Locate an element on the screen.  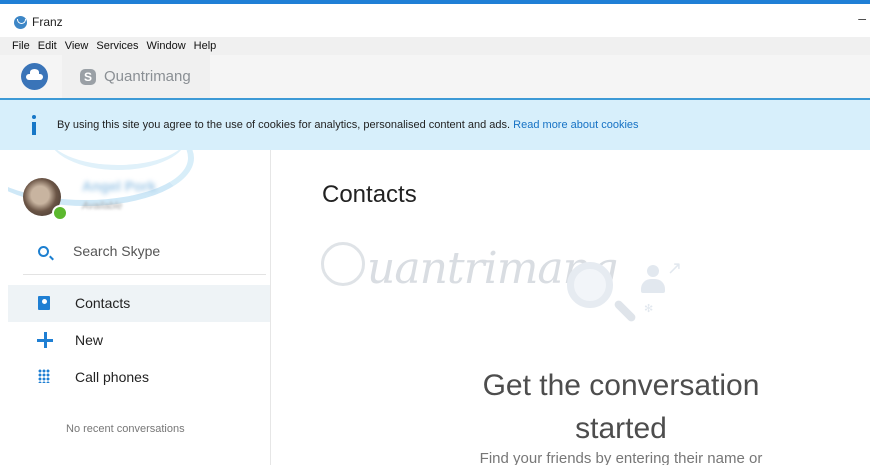
sidebar-item-label: Contacts is located at coordinates (103, 303).